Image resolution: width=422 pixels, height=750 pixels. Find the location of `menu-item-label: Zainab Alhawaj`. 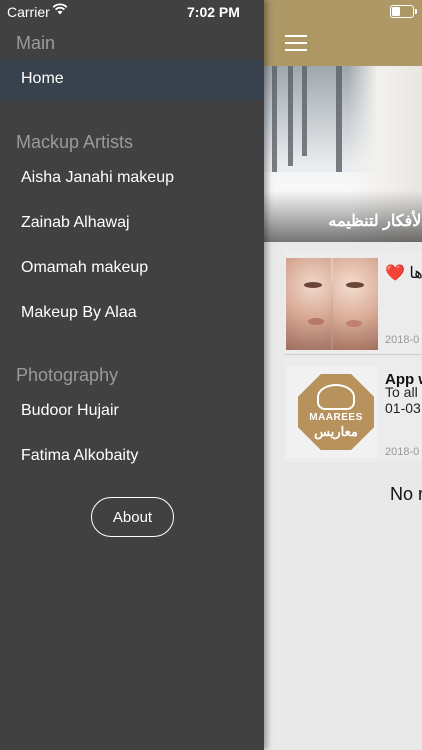

menu-item-label: Zainab Alhawaj is located at coordinates (75, 222).